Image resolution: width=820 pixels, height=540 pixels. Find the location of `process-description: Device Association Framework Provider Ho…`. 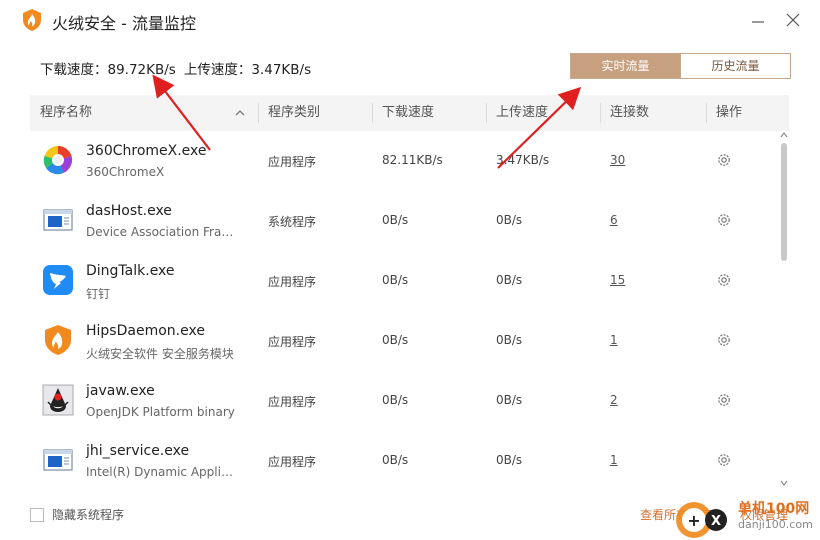

process-description: Device Association Framework Provider Ho… is located at coordinates (162, 232).